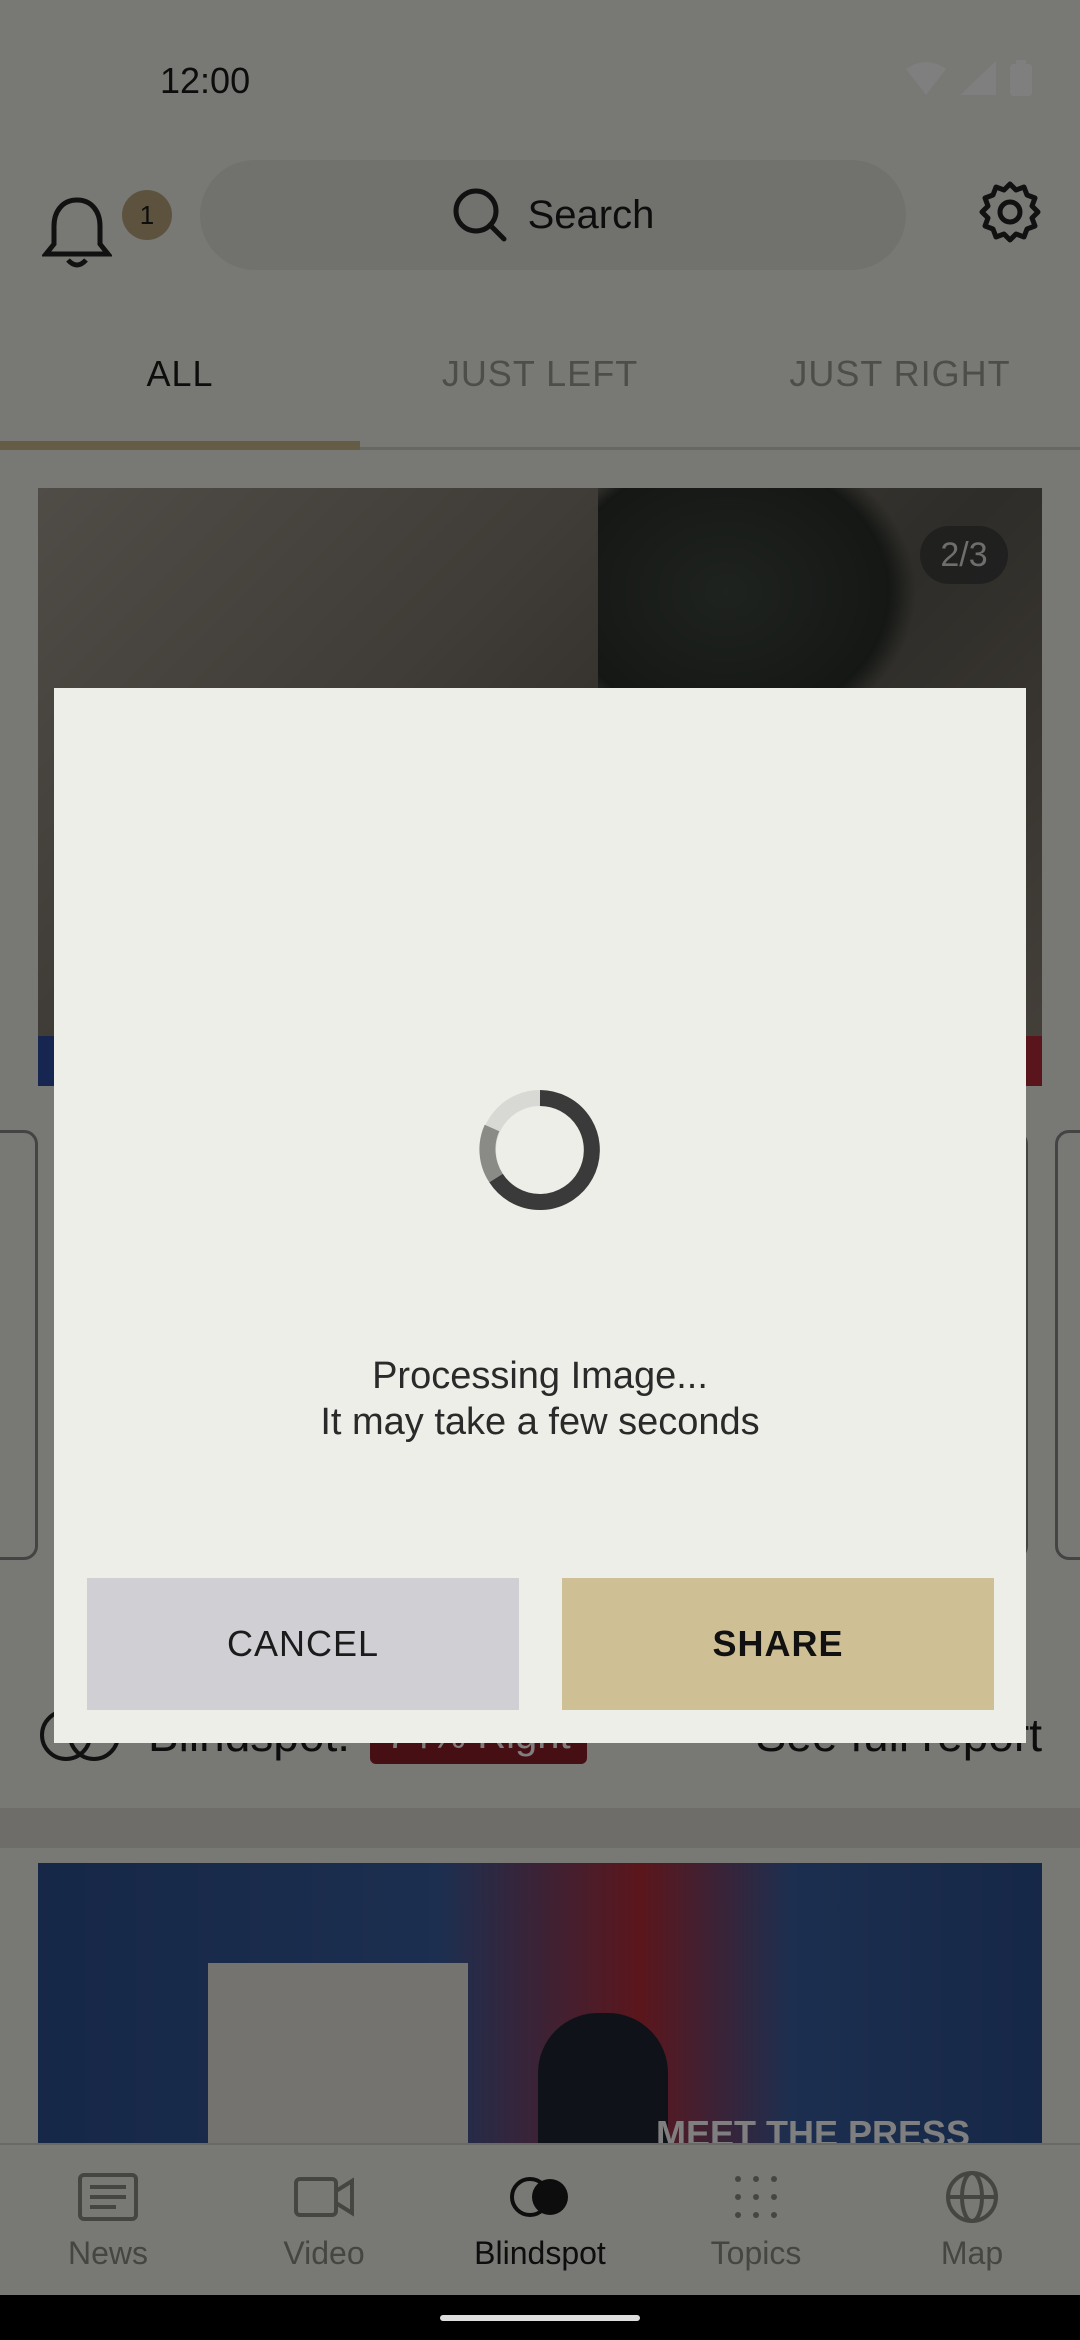 This screenshot has height=2340, width=1080. Describe the element at coordinates (778, 1644) in the screenshot. I see `share-button: SHARE` at that location.